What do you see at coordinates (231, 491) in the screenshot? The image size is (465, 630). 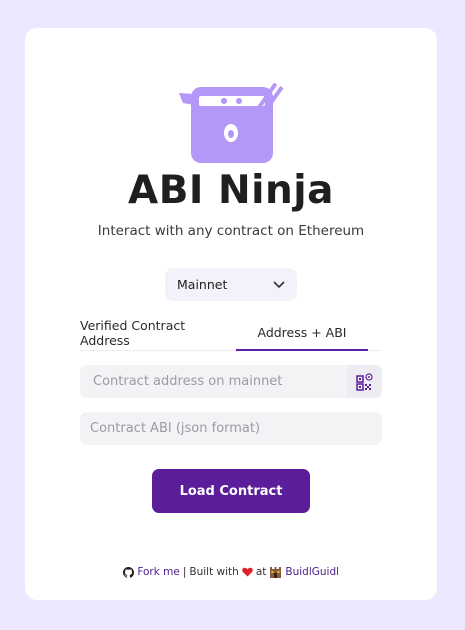 I see `load-contract-button: Load Contract` at bounding box center [231, 491].